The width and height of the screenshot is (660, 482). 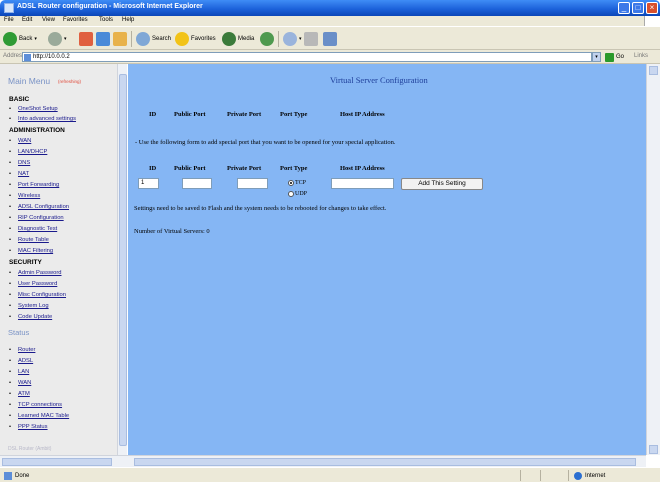 I want to click on sidebar-item-route-table: Route Table, so click(x=29, y=240).